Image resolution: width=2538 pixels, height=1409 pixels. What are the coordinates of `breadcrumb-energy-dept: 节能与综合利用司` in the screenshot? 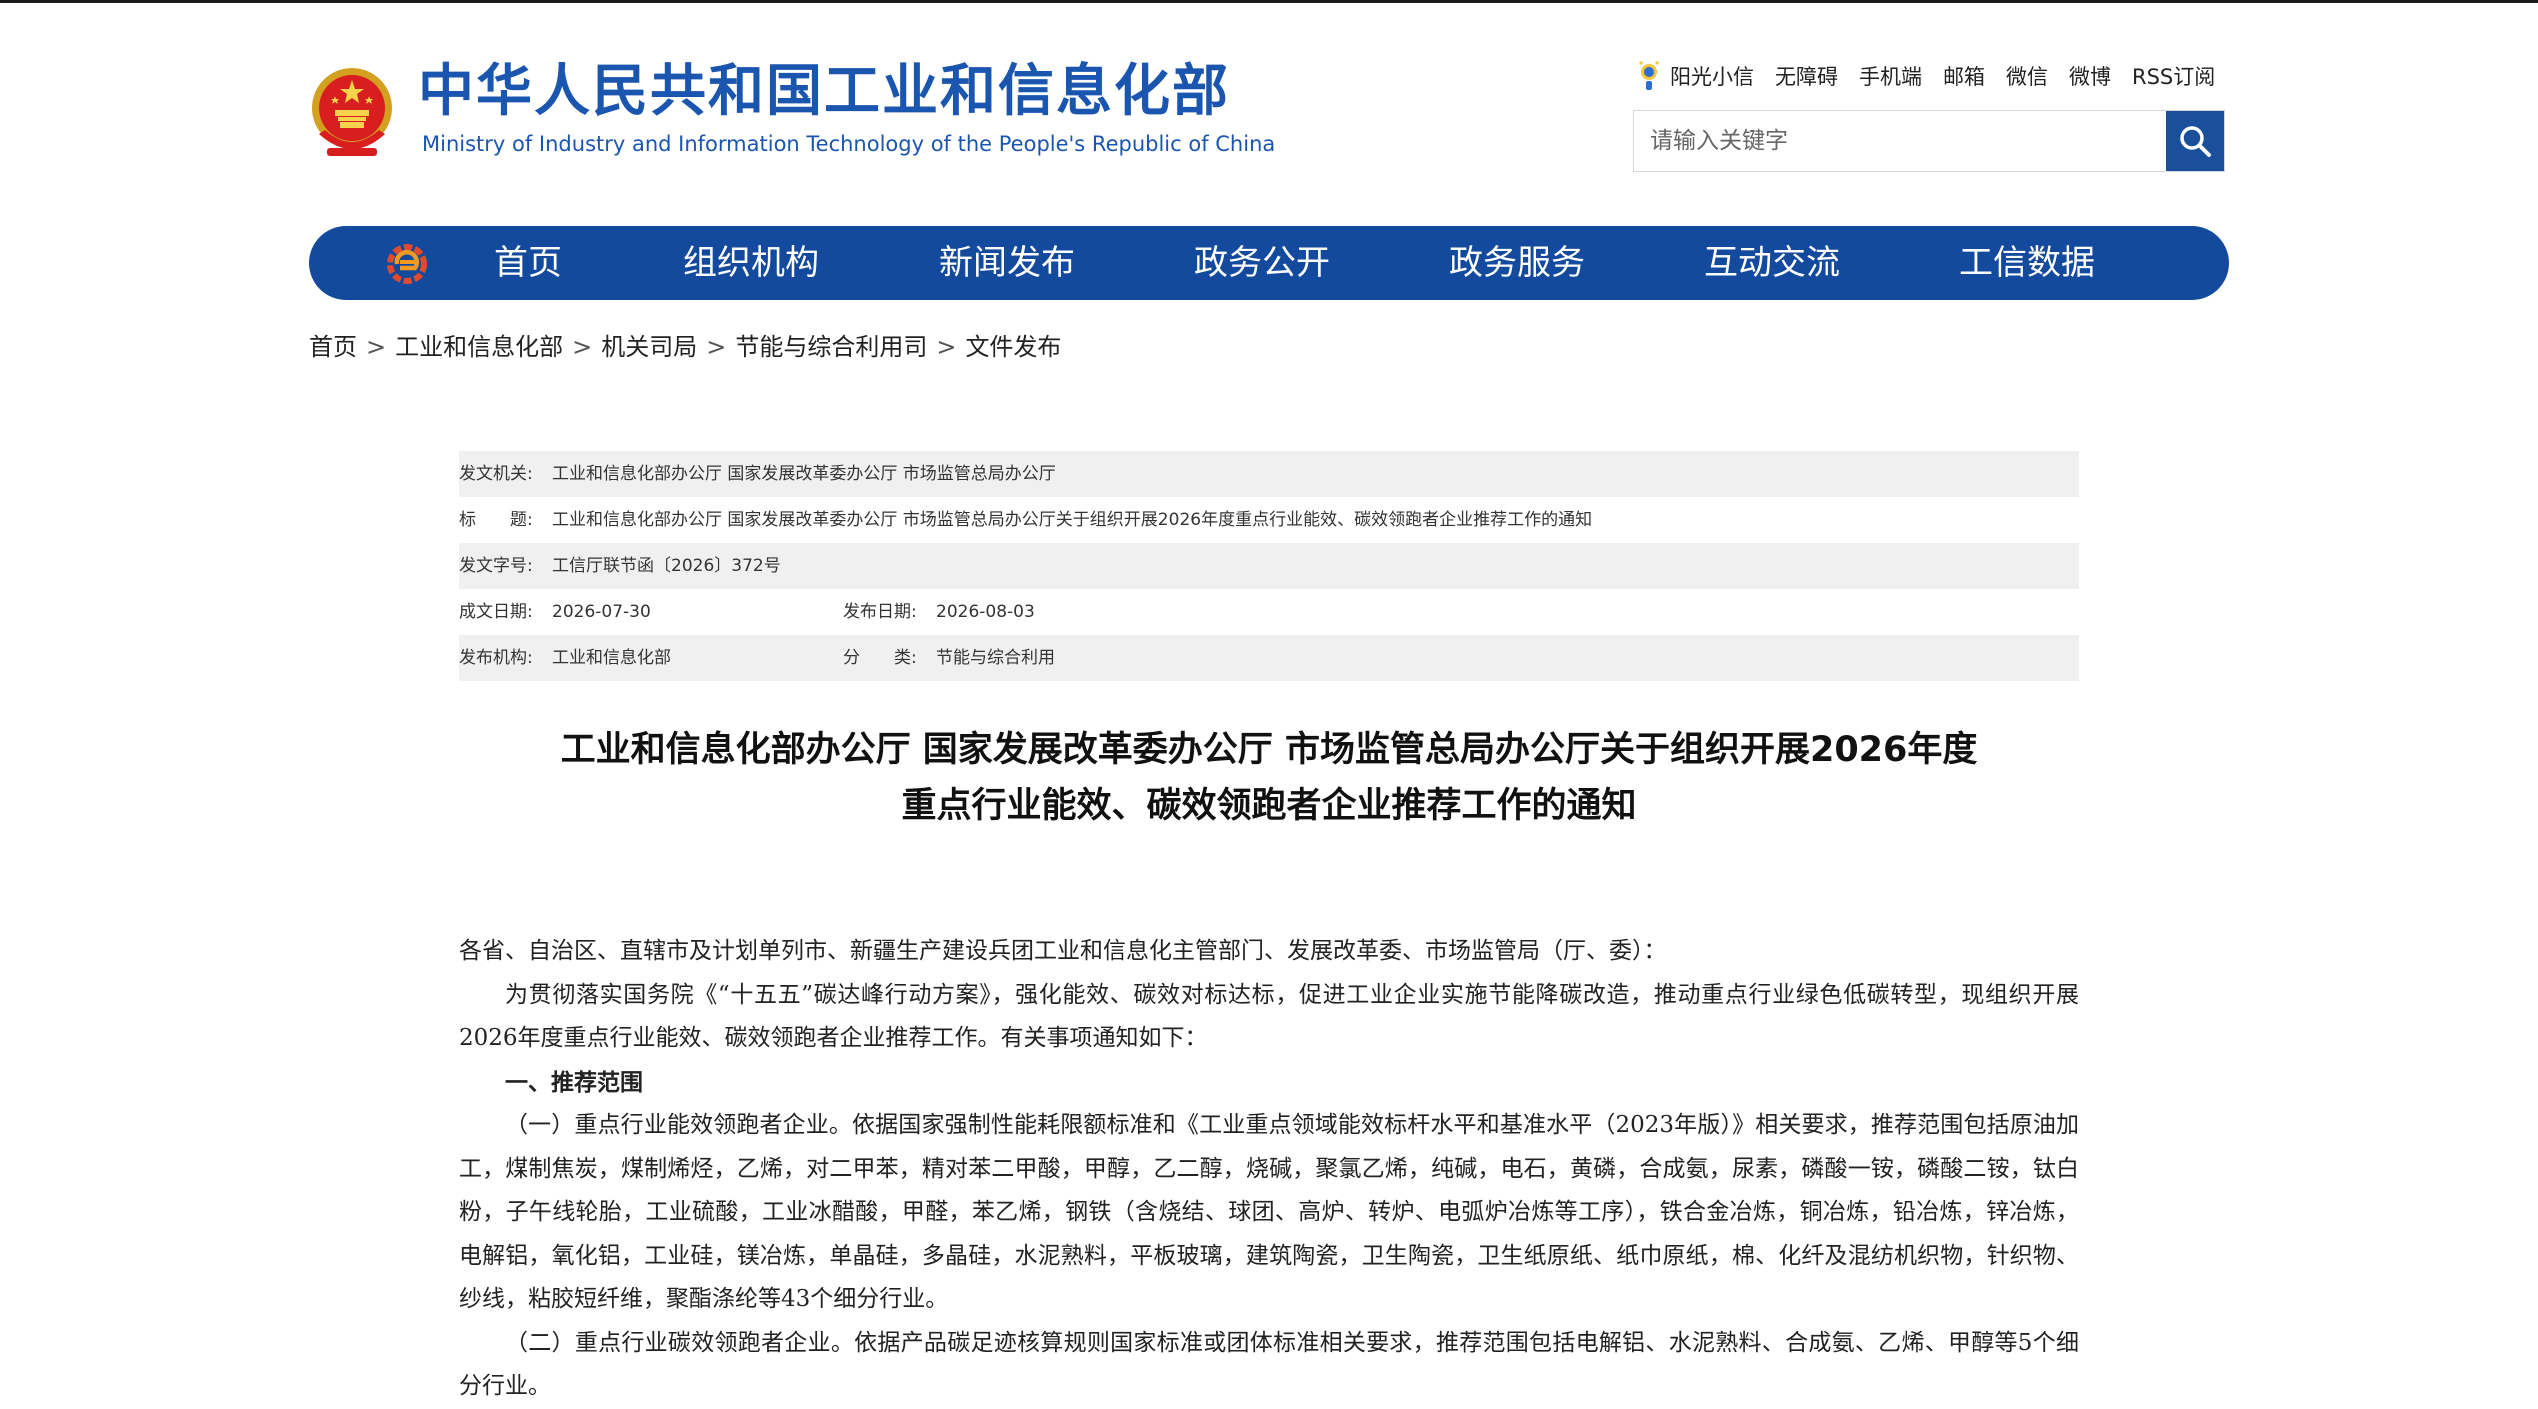 It's located at (831, 347).